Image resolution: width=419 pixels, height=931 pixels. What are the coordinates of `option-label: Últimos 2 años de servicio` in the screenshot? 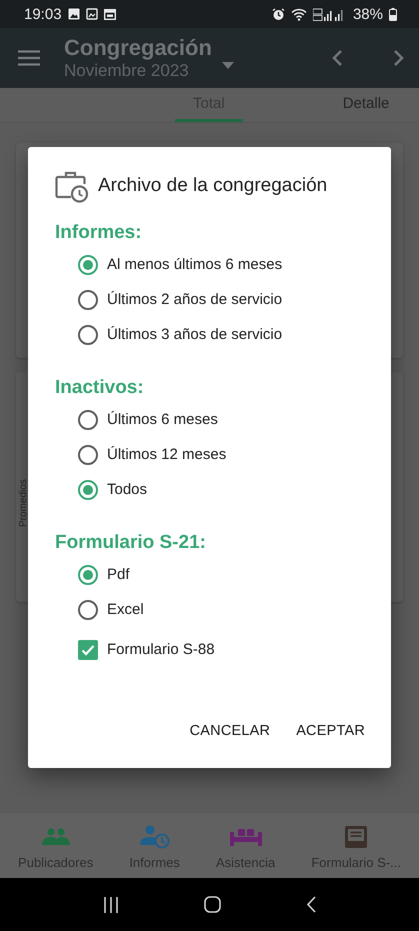 It's located at (194, 299).